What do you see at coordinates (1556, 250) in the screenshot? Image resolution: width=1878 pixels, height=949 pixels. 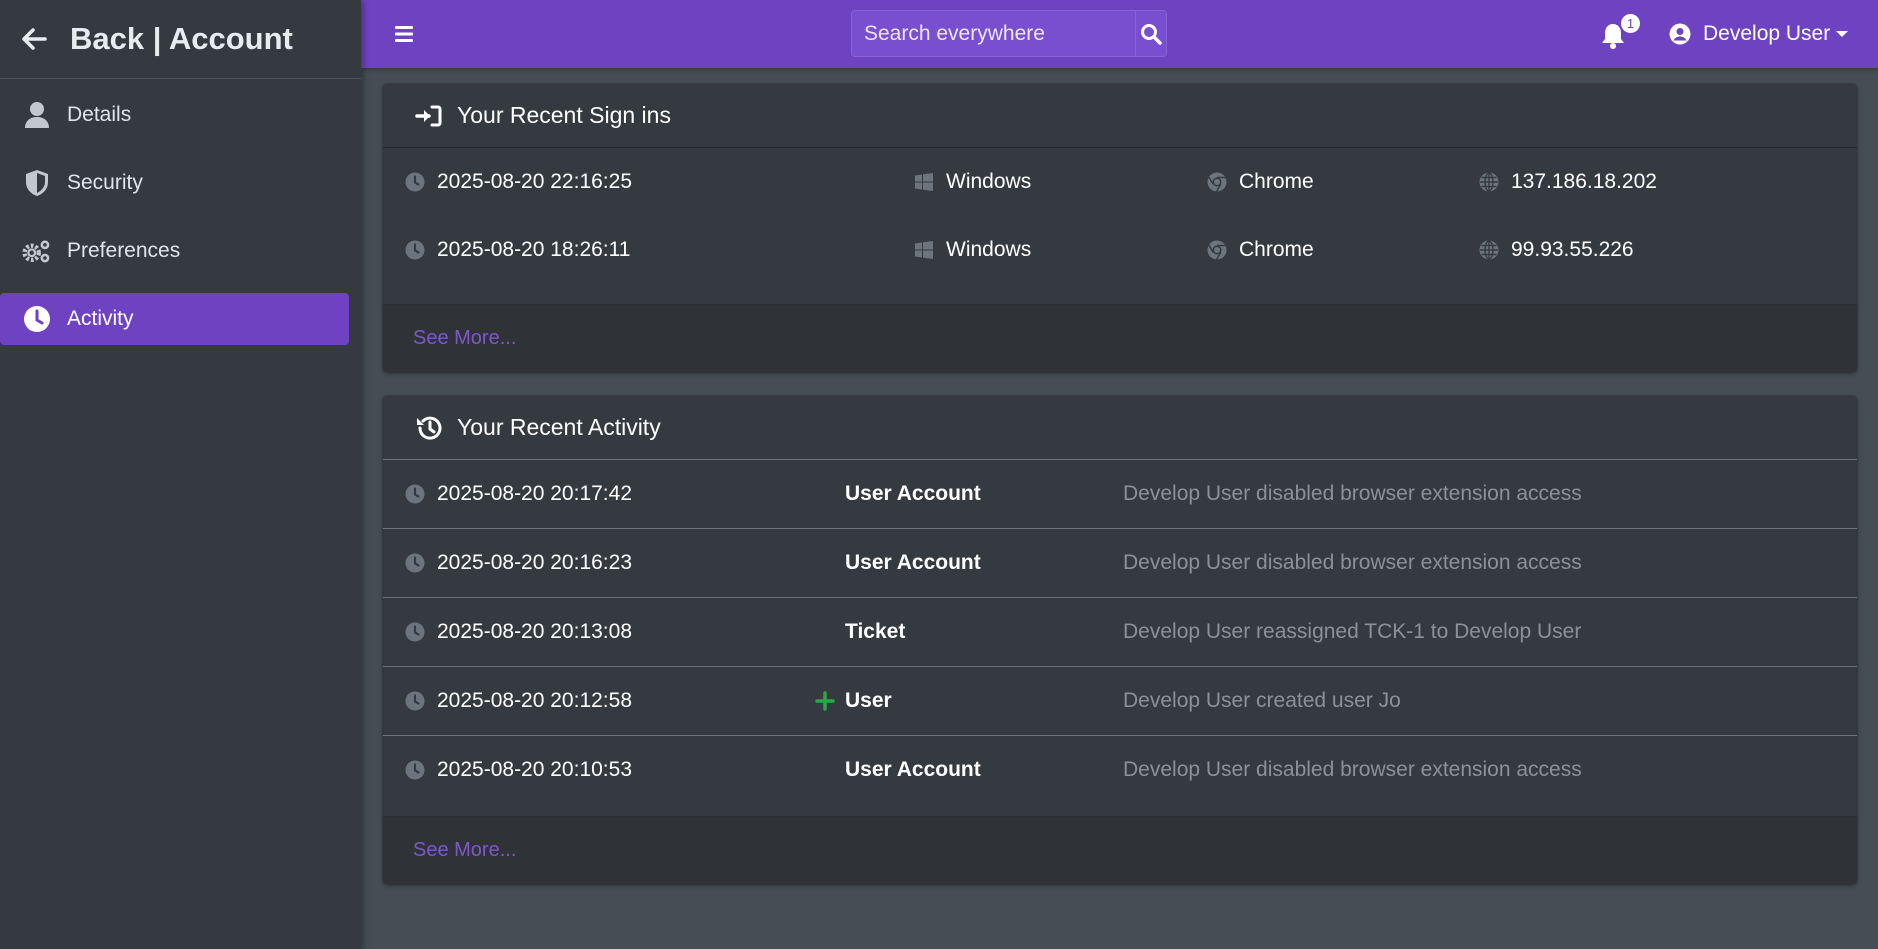 I see `signin-ip: 99.93.55.226` at bounding box center [1556, 250].